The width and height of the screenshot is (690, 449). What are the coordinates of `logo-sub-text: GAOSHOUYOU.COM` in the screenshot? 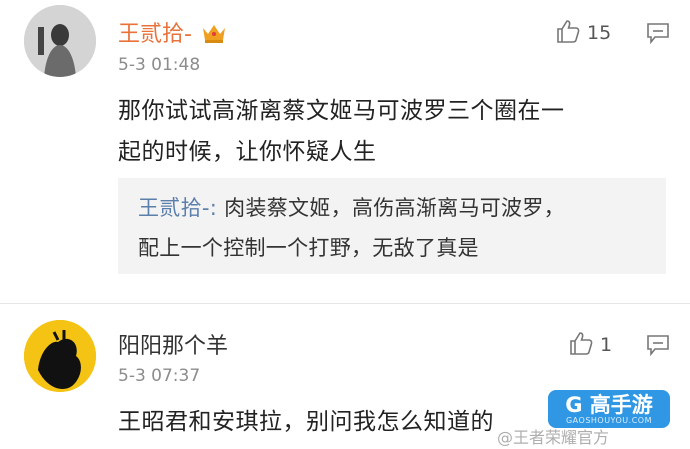 It's located at (608, 420).